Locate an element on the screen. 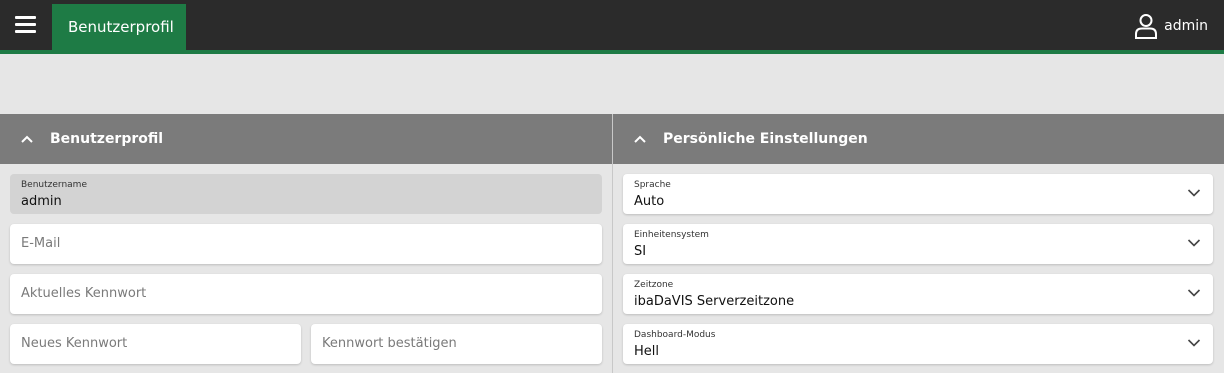 The image size is (1224, 373). units-value: SI is located at coordinates (640, 251).